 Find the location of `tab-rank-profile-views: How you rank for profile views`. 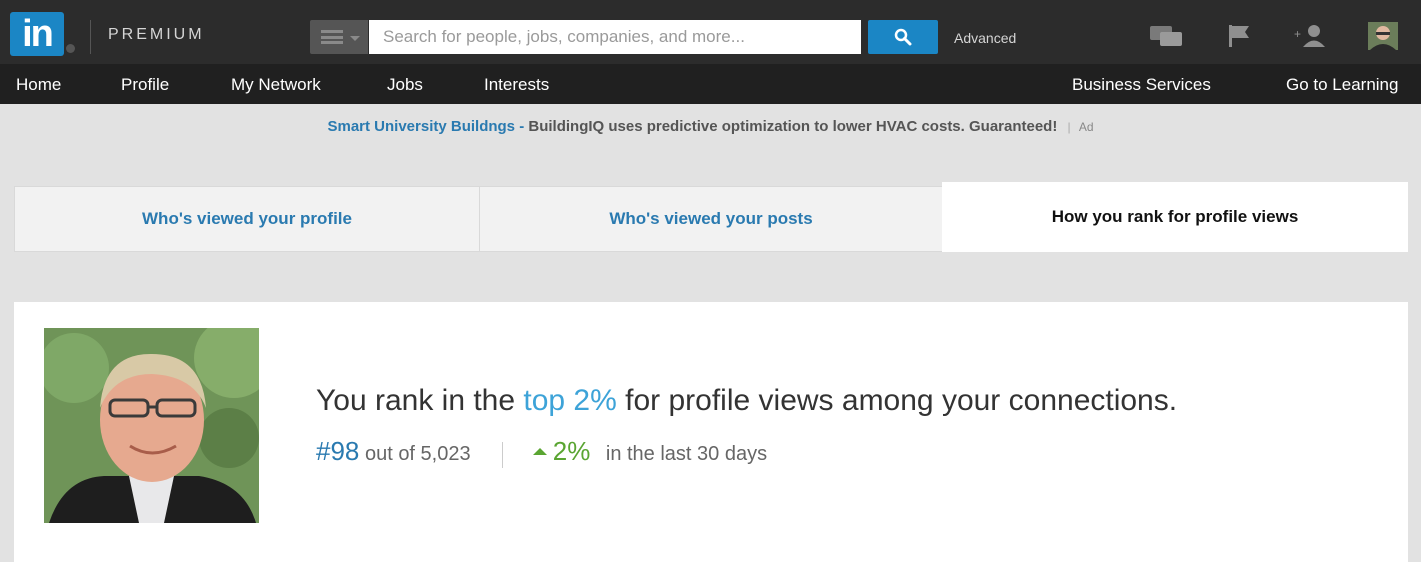

tab-rank-profile-views: How you rank for profile views is located at coordinates (1175, 217).